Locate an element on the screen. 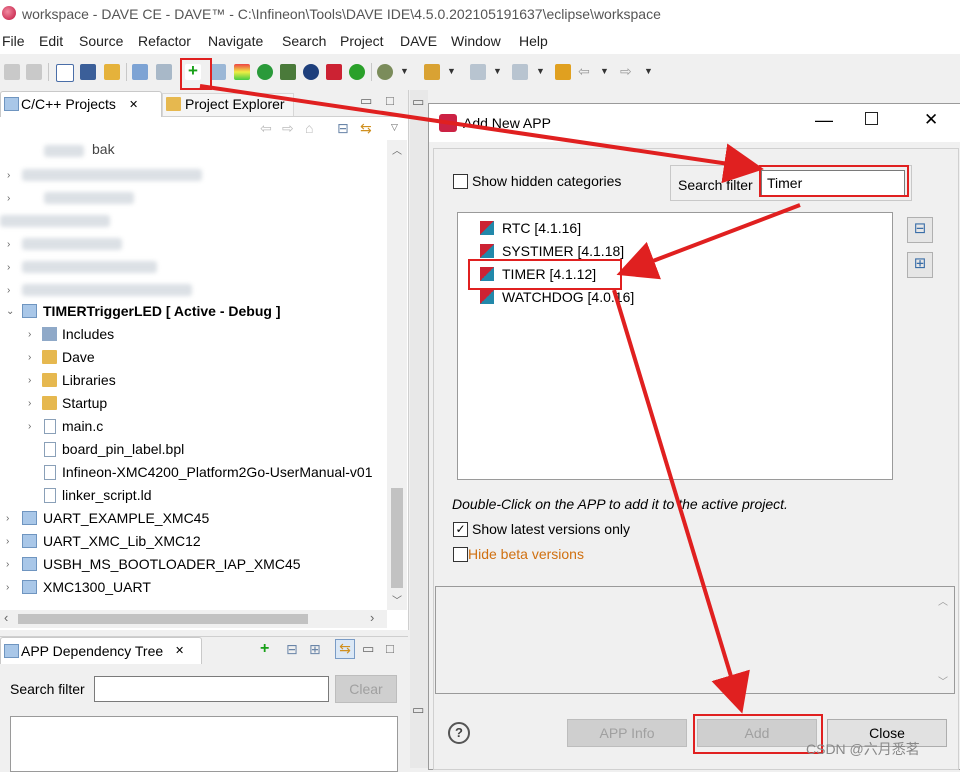  tree-horizontal-scrollbar: ‹ › is located at coordinates (193, 619).